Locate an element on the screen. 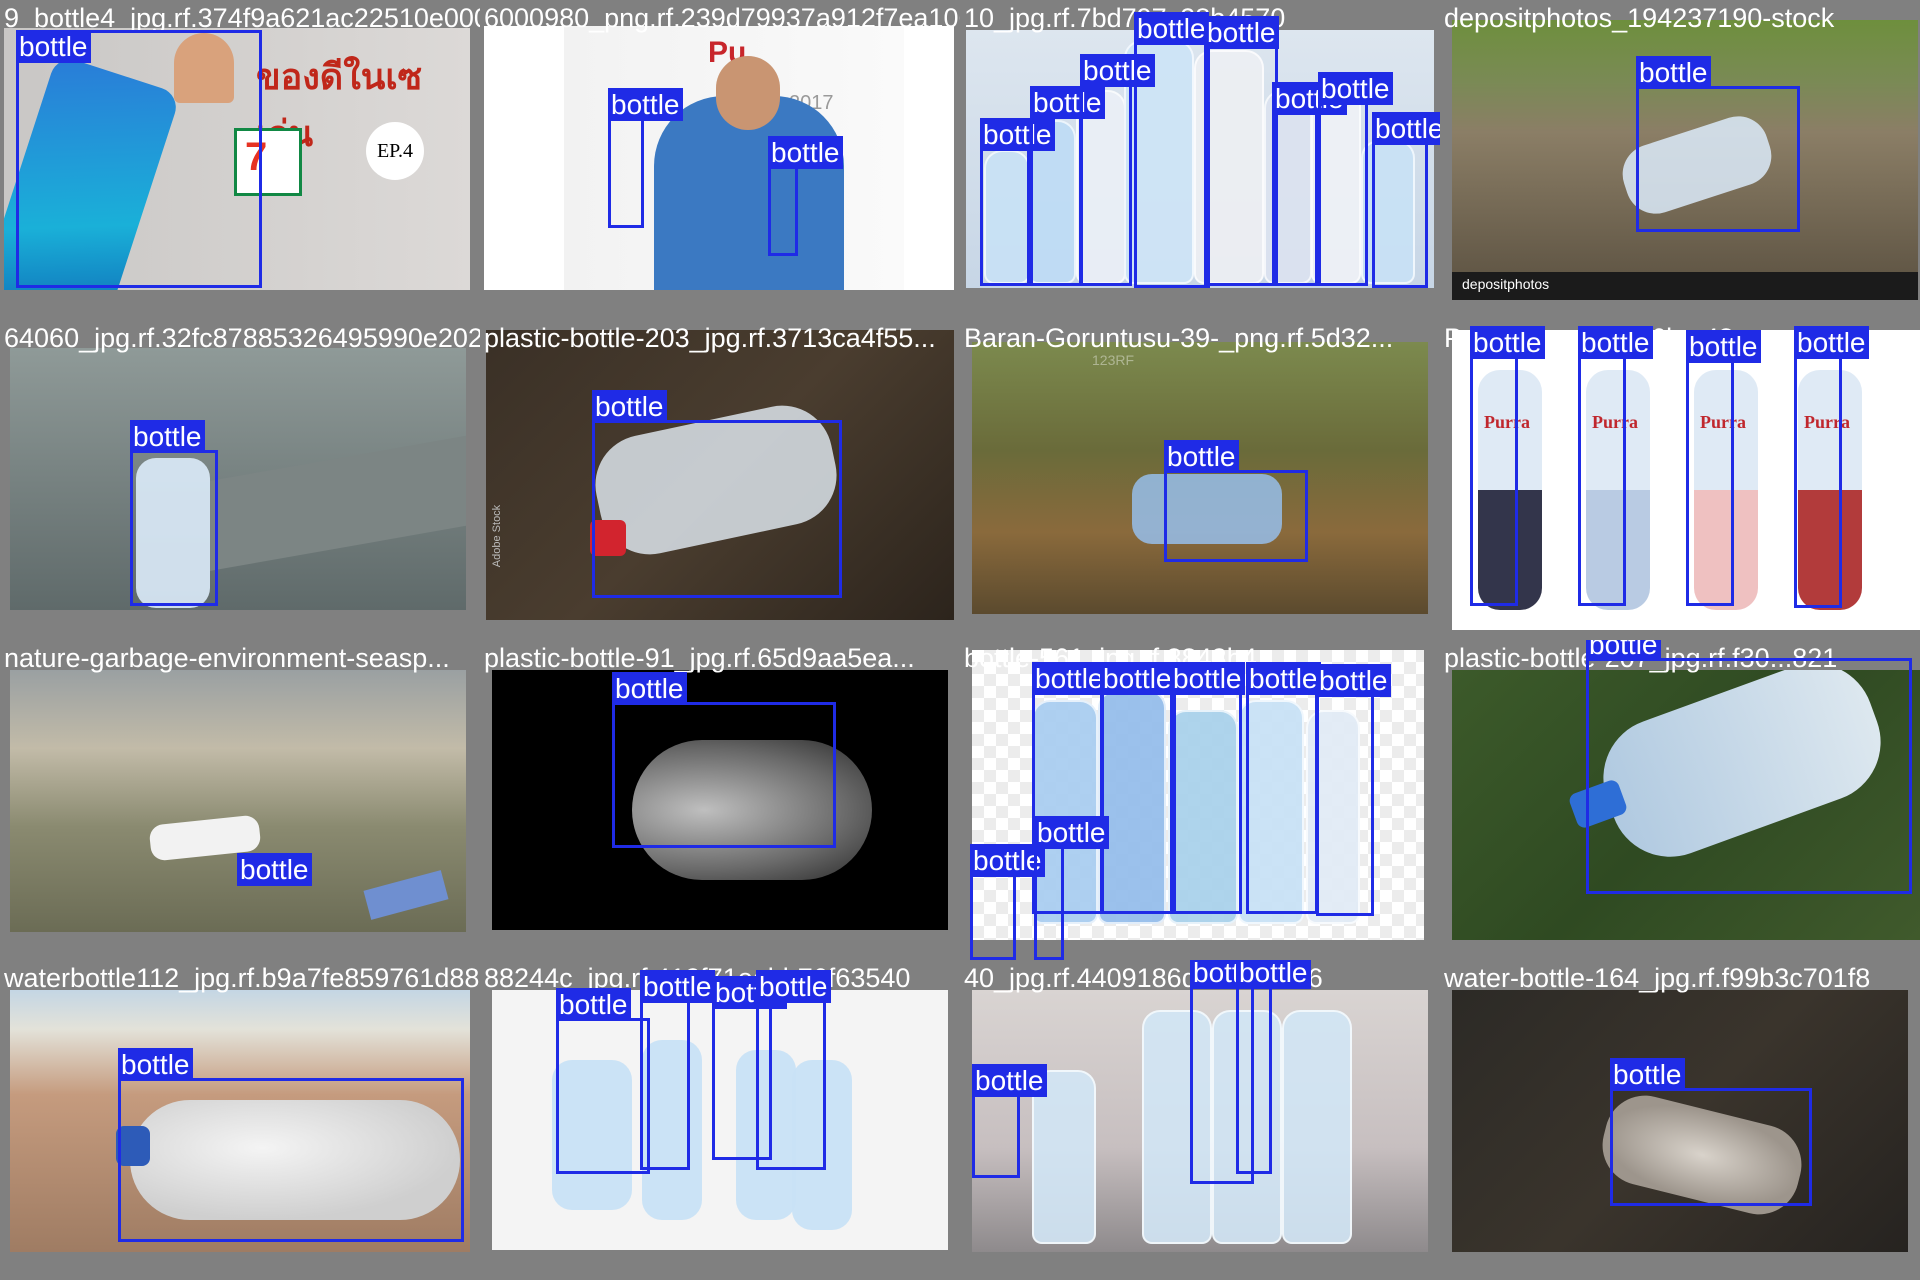 Image resolution: width=1920 pixels, height=1280 pixels. episode-badge-text: EP.4 is located at coordinates (395, 151).